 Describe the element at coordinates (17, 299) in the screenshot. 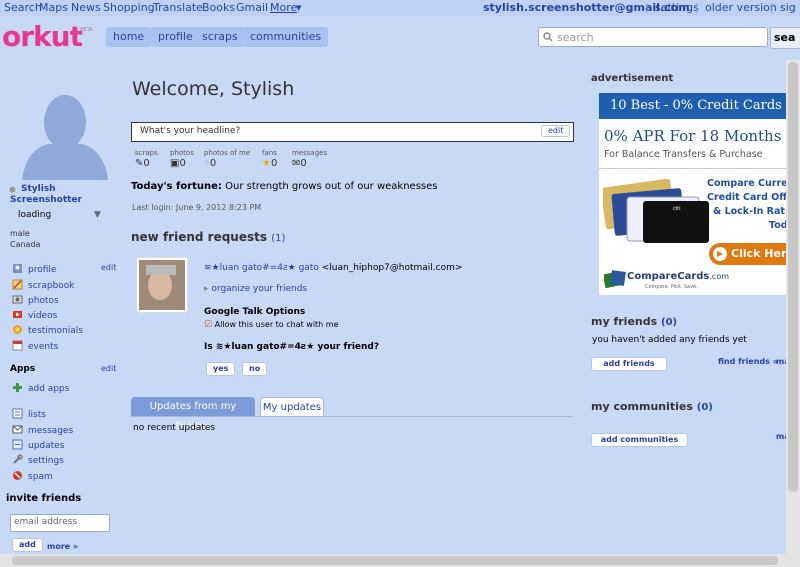

I see `photos-icon` at that location.